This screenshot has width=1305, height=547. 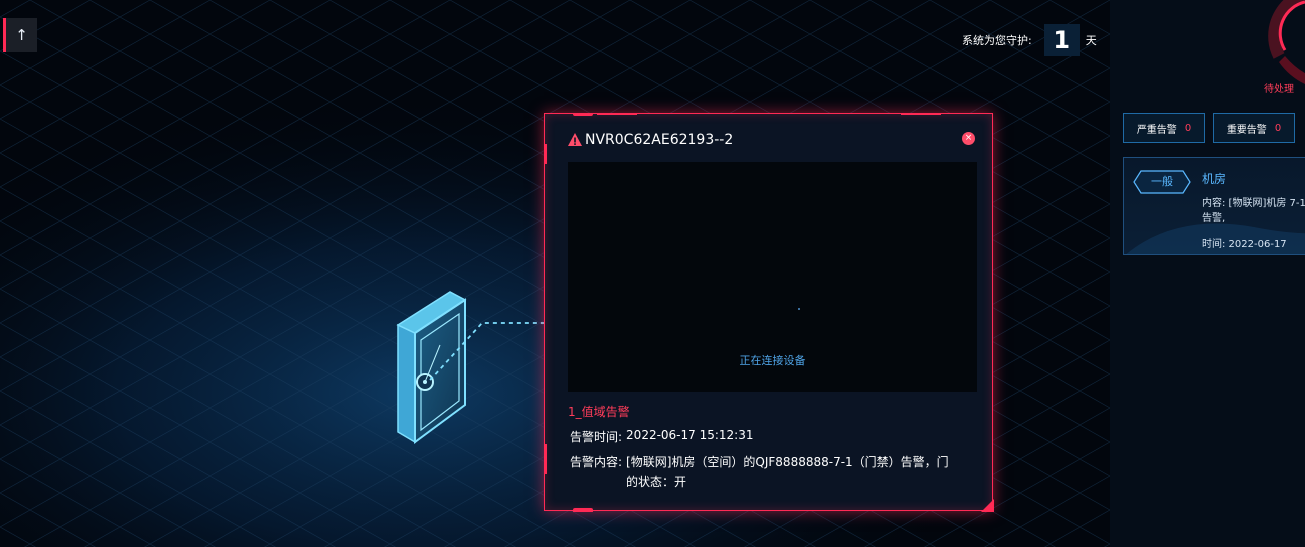 I want to click on pending-label: 待处理, so click(x=1279, y=89).